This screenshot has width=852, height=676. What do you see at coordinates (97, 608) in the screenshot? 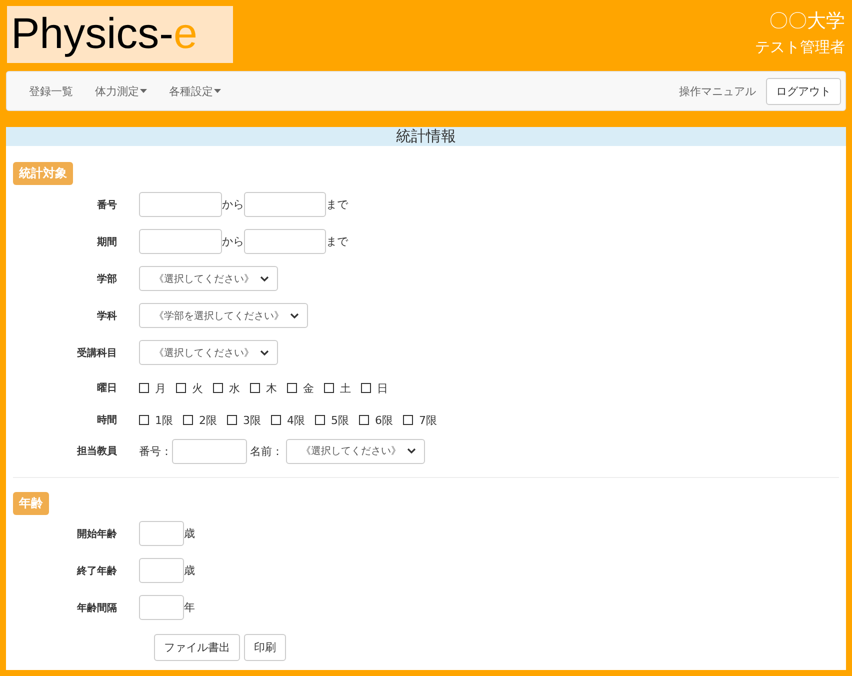
I see `field-label: 年齢間隔` at bounding box center [97, 608].